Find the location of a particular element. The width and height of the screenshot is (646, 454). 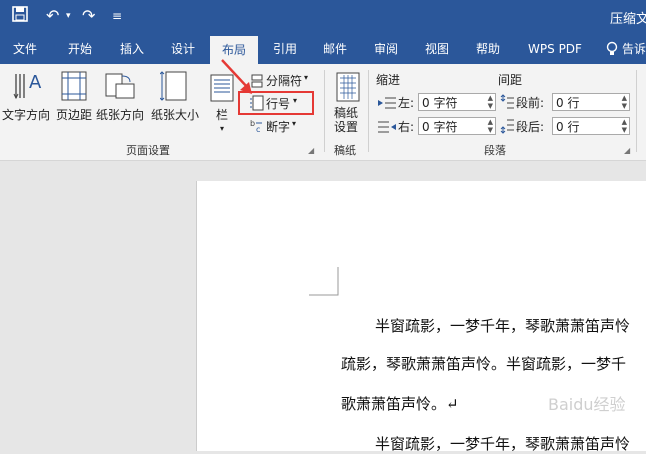

paragraph-group-label: 段落 is located at coordinates (495, 150).